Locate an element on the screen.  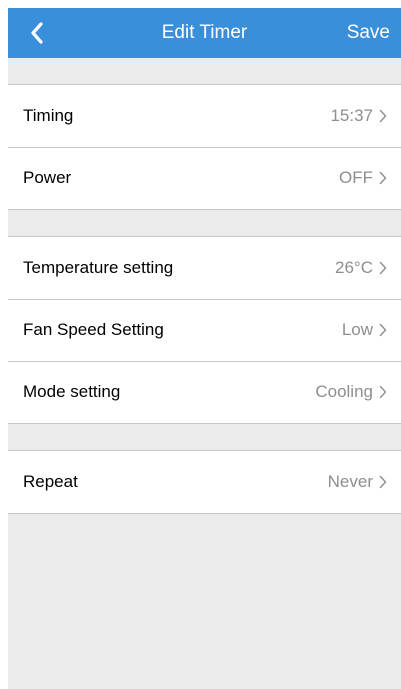
settings-group-repeat: Repeat Never is located at coordinates (204, 482).